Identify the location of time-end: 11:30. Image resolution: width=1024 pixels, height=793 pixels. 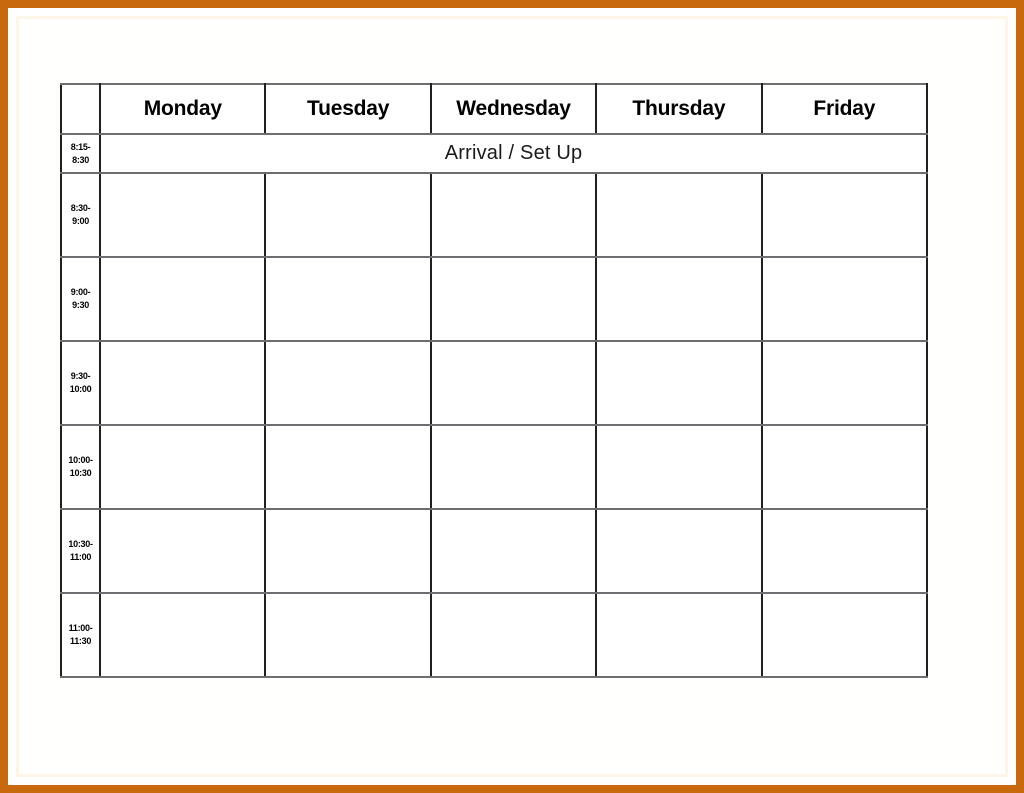
(81, 641).